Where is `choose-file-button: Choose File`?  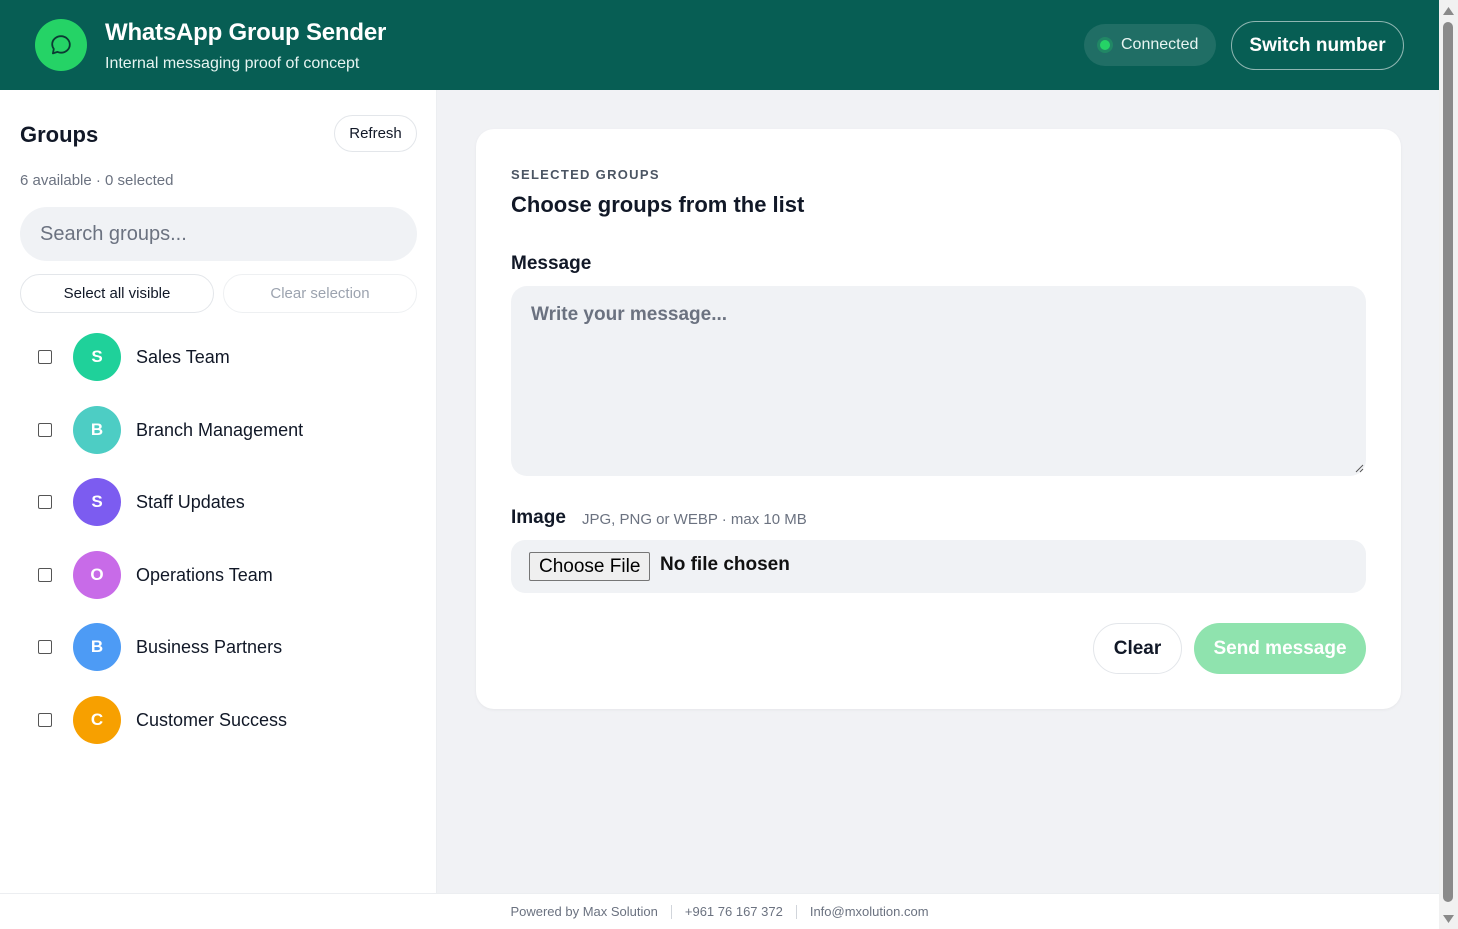
choose-file-button: Choose File is located at coordinates (590, 566).